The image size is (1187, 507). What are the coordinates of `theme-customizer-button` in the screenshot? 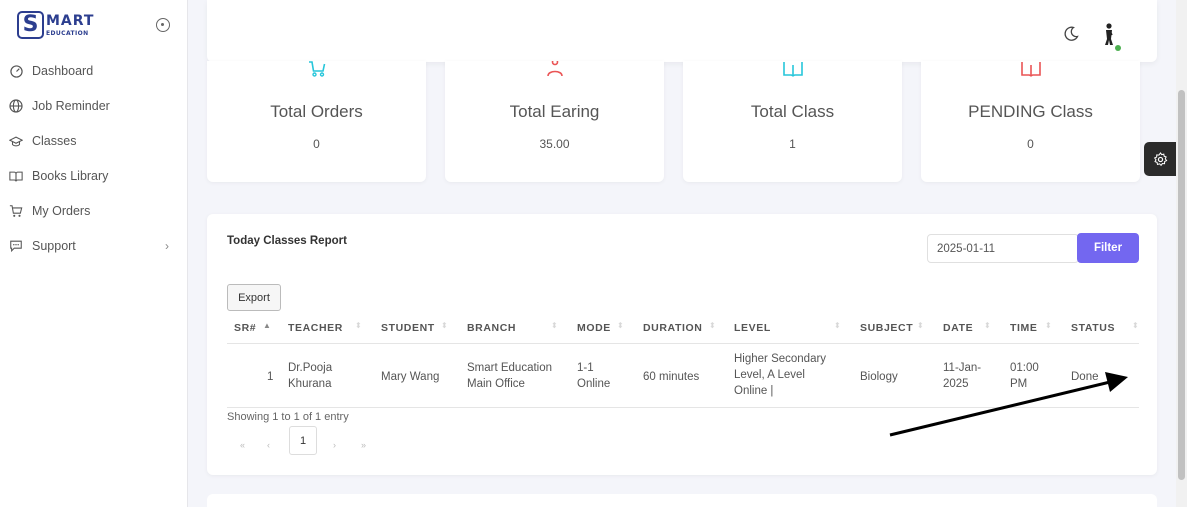 It's located at (1160, 159).